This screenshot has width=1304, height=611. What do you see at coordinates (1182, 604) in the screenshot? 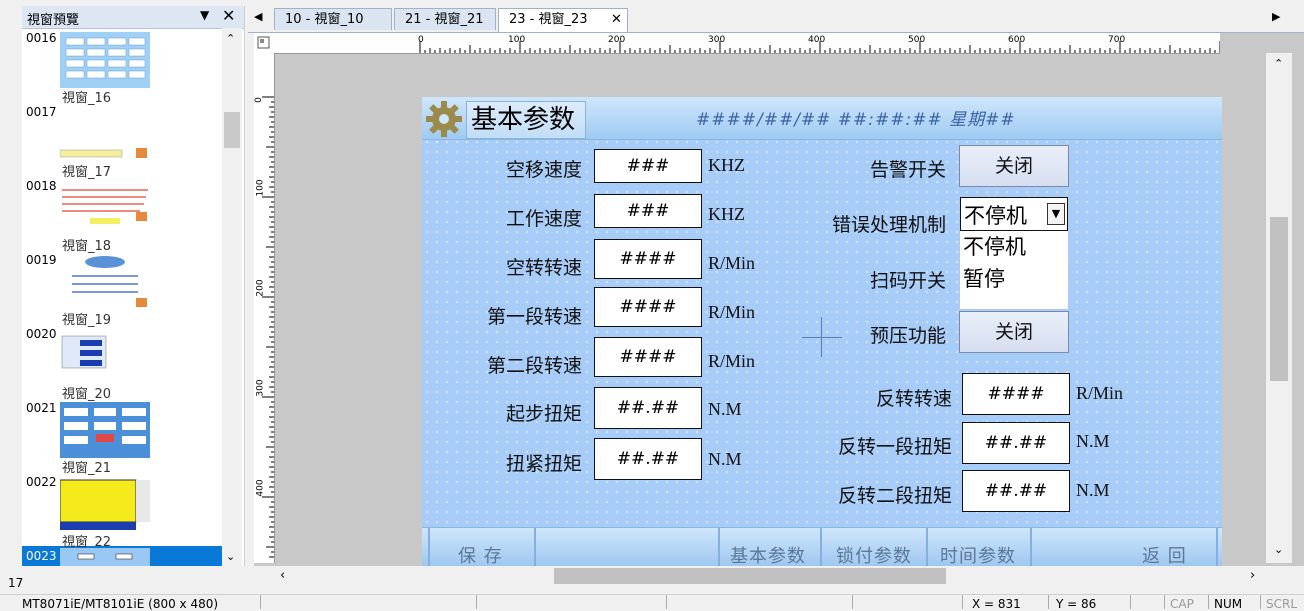
I see `status-cap: CAP` at bounding box center [1182, 604].